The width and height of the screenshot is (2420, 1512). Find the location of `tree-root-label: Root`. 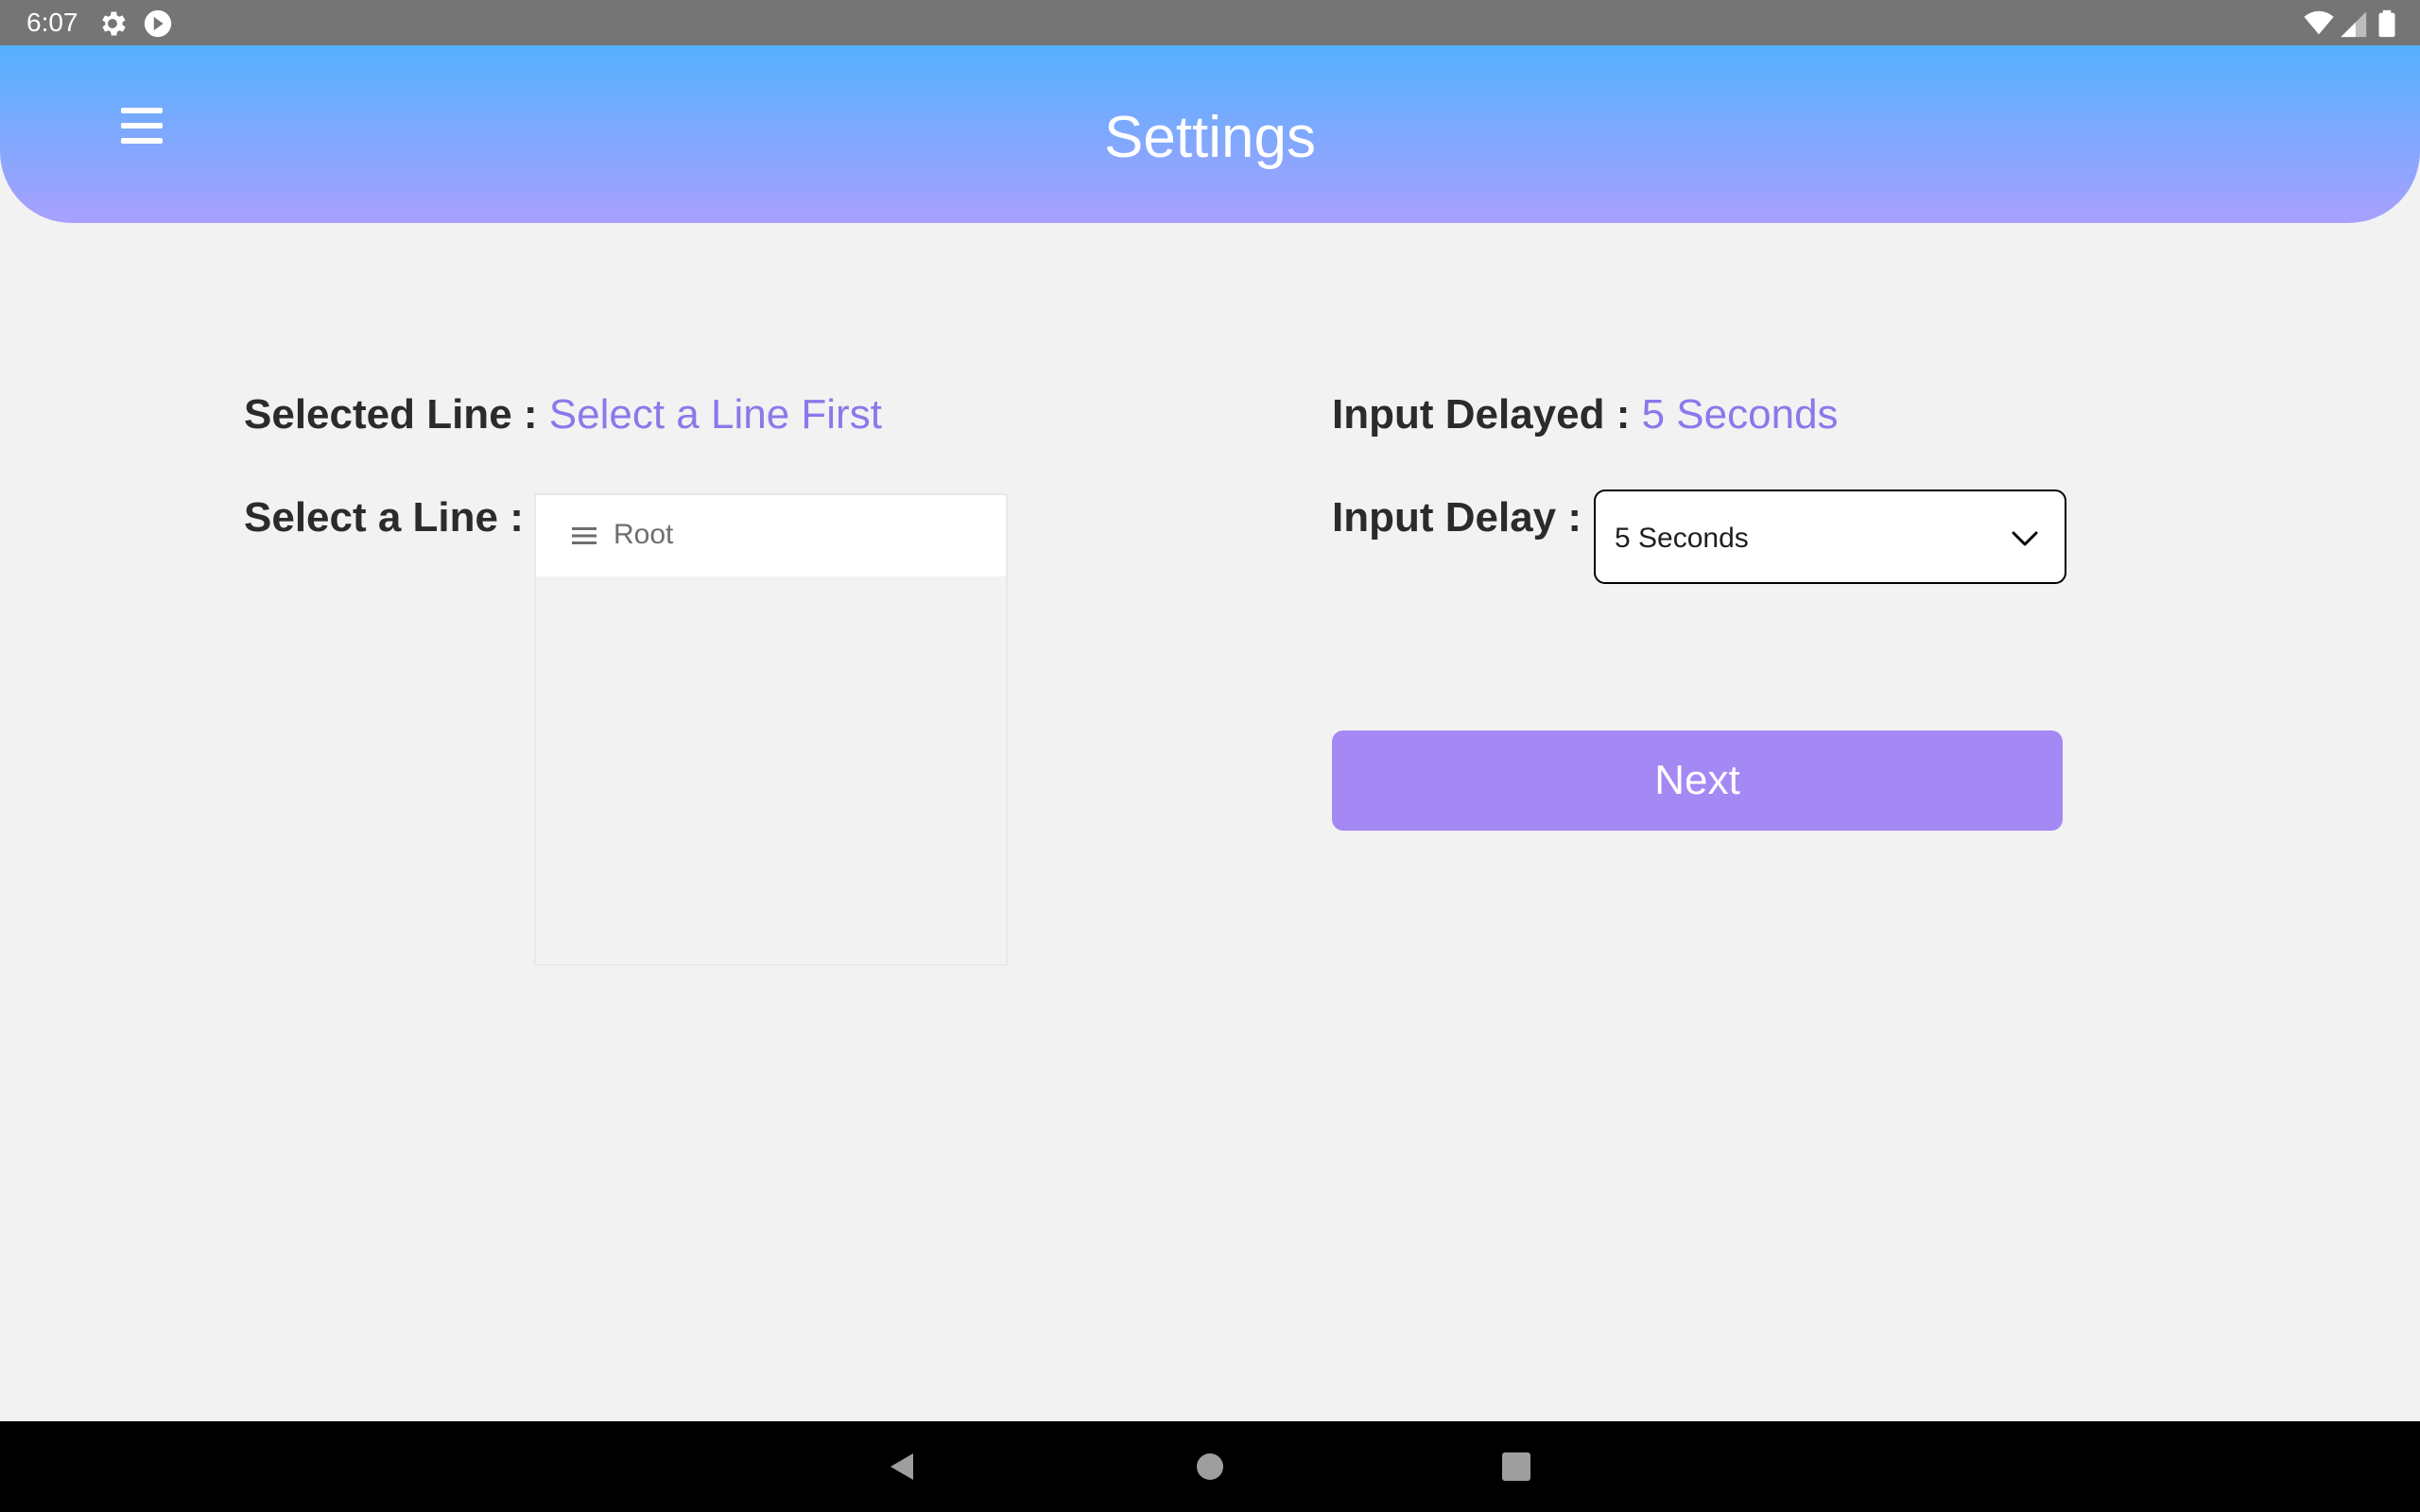

tree-root-label: Root is located at coordinates (644, 534).